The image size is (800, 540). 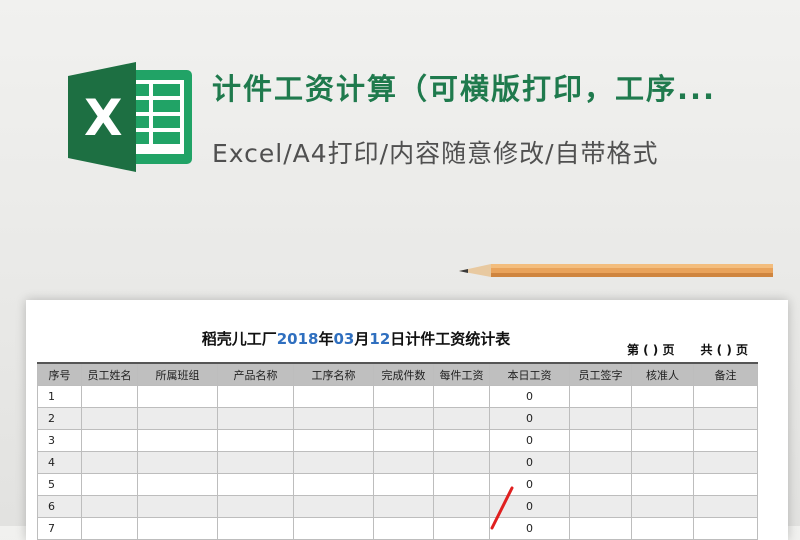 What do you see at coordinates (59, 462) in the screenshot?
I see `cell-seq: 4` at bounding box center [59, 462].